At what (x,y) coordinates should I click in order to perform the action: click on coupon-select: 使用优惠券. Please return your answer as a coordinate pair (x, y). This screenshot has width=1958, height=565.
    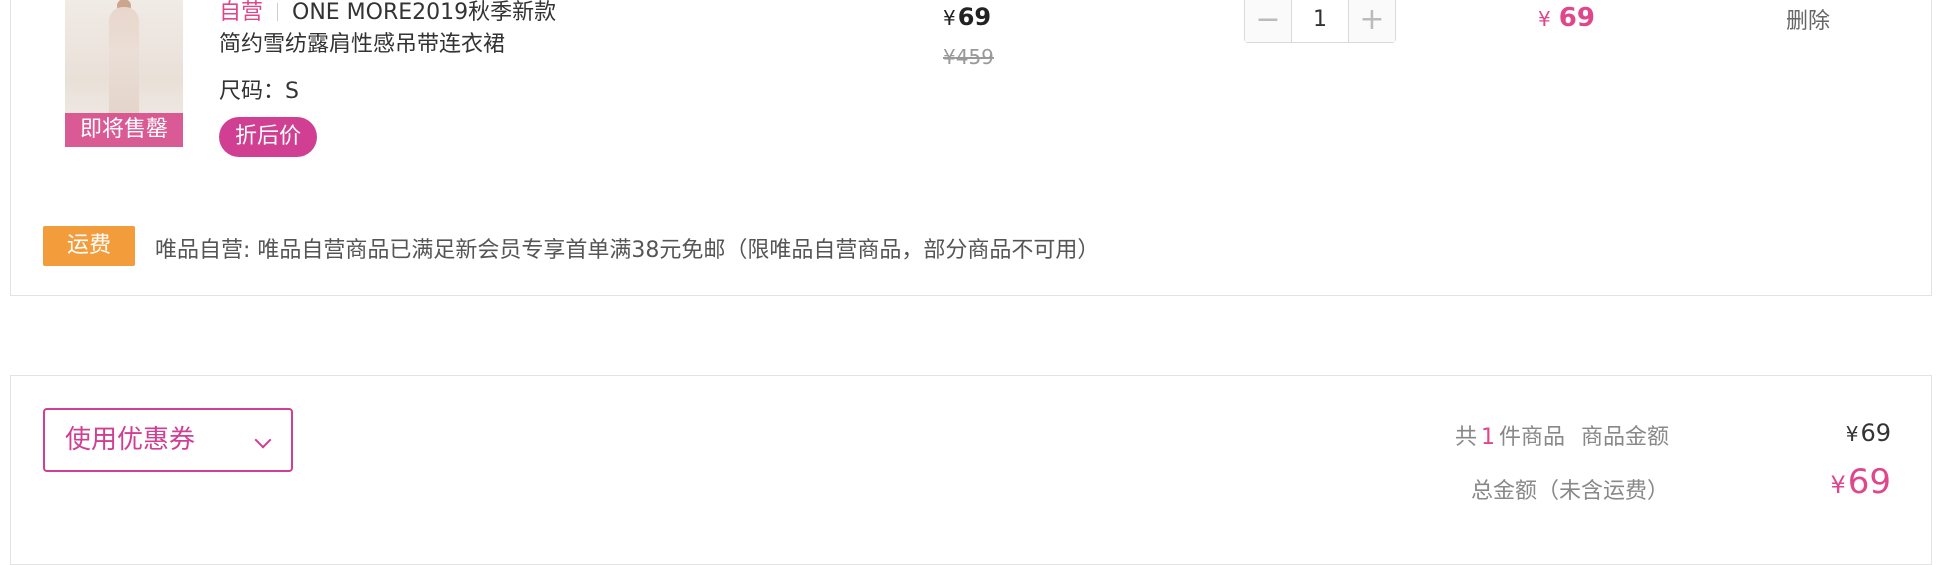
    Looking at the image, I should click on (168, 440).